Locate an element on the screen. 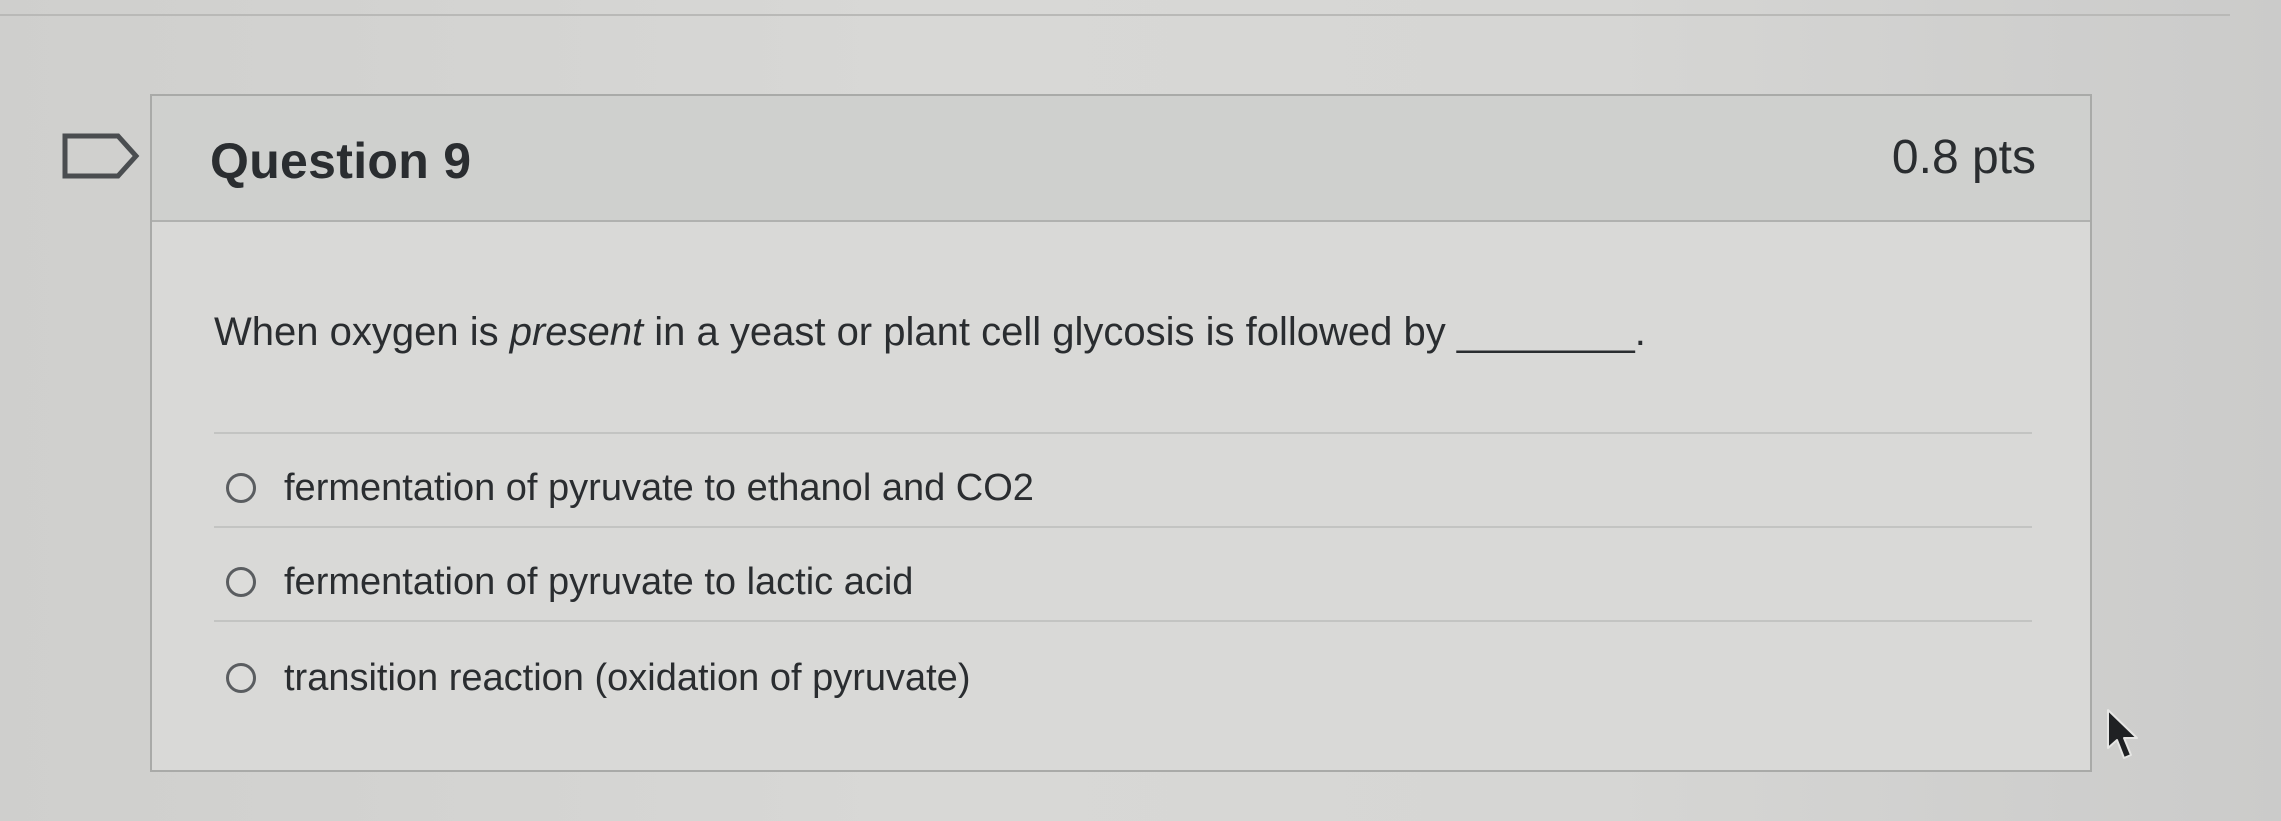 This screenshot has width=2281, height=821. answer-label: fermentation of pyruvate to lactic acid is located at coordinates (599, 581).